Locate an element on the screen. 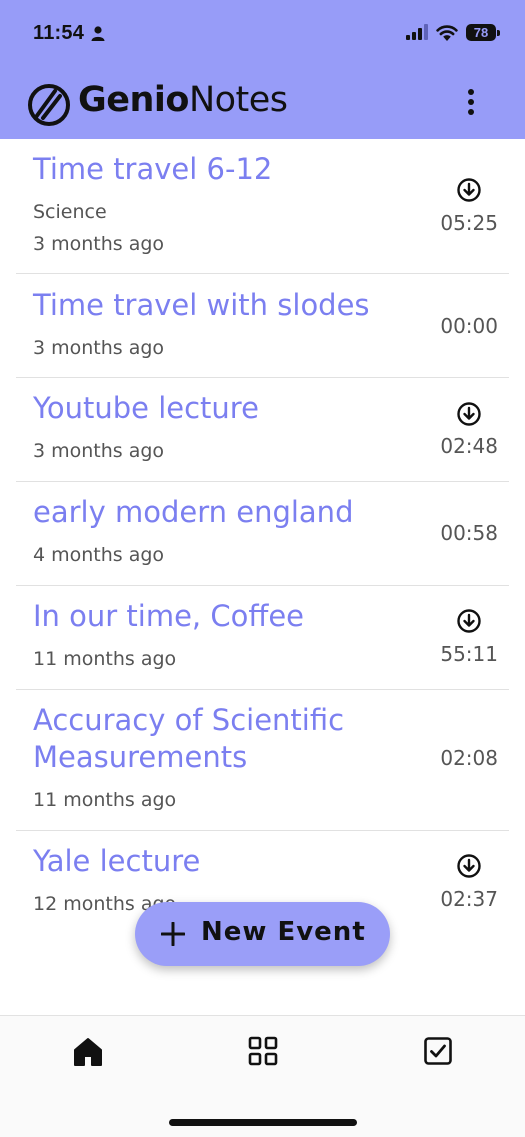 The width and height of the screenshot is (525, 1137). status-time: 11:54 is located at coordinates (59, 33).